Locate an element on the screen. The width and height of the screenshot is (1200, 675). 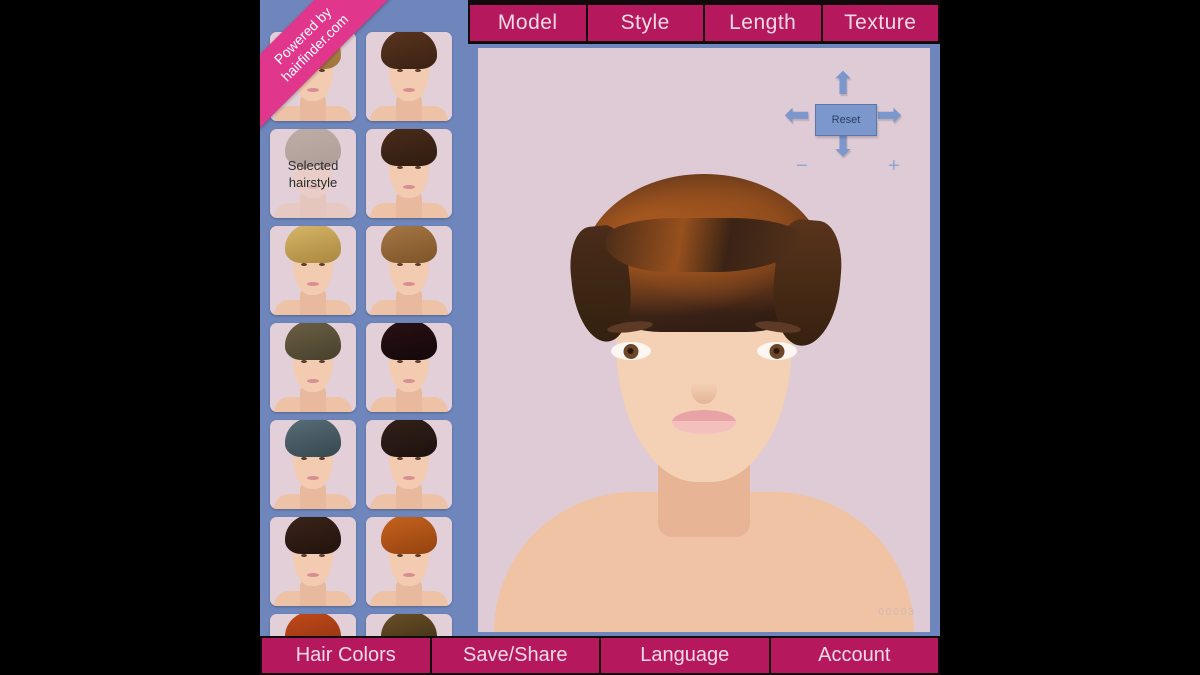
account-button: Account is located at coordinates (854, 655).